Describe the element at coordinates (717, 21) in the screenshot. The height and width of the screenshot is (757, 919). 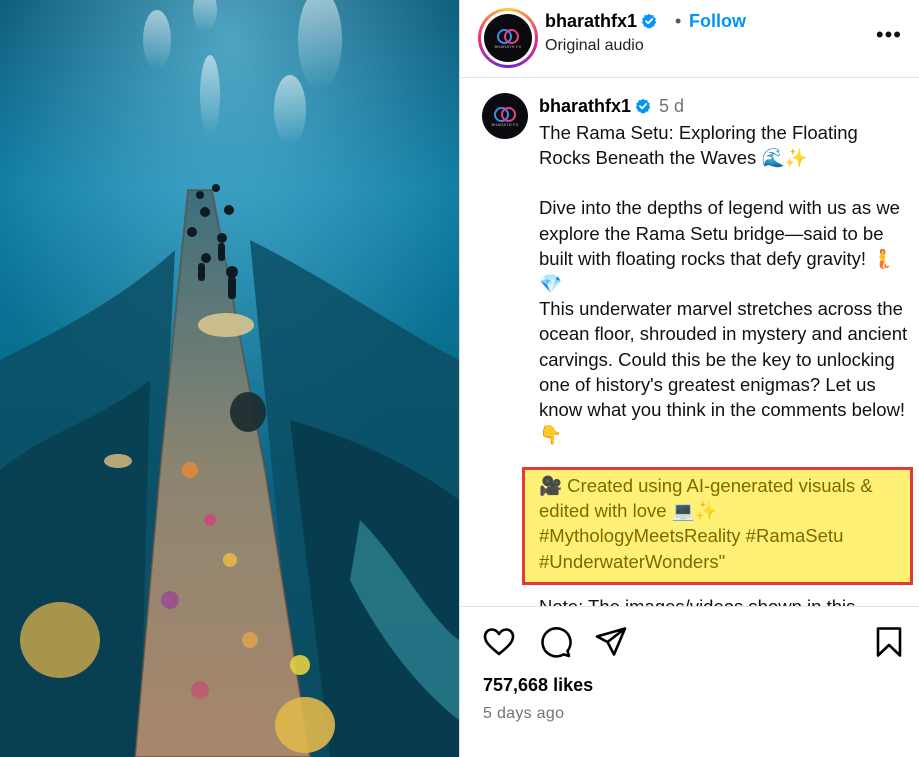
I see `follow-button: Follow` at that location.